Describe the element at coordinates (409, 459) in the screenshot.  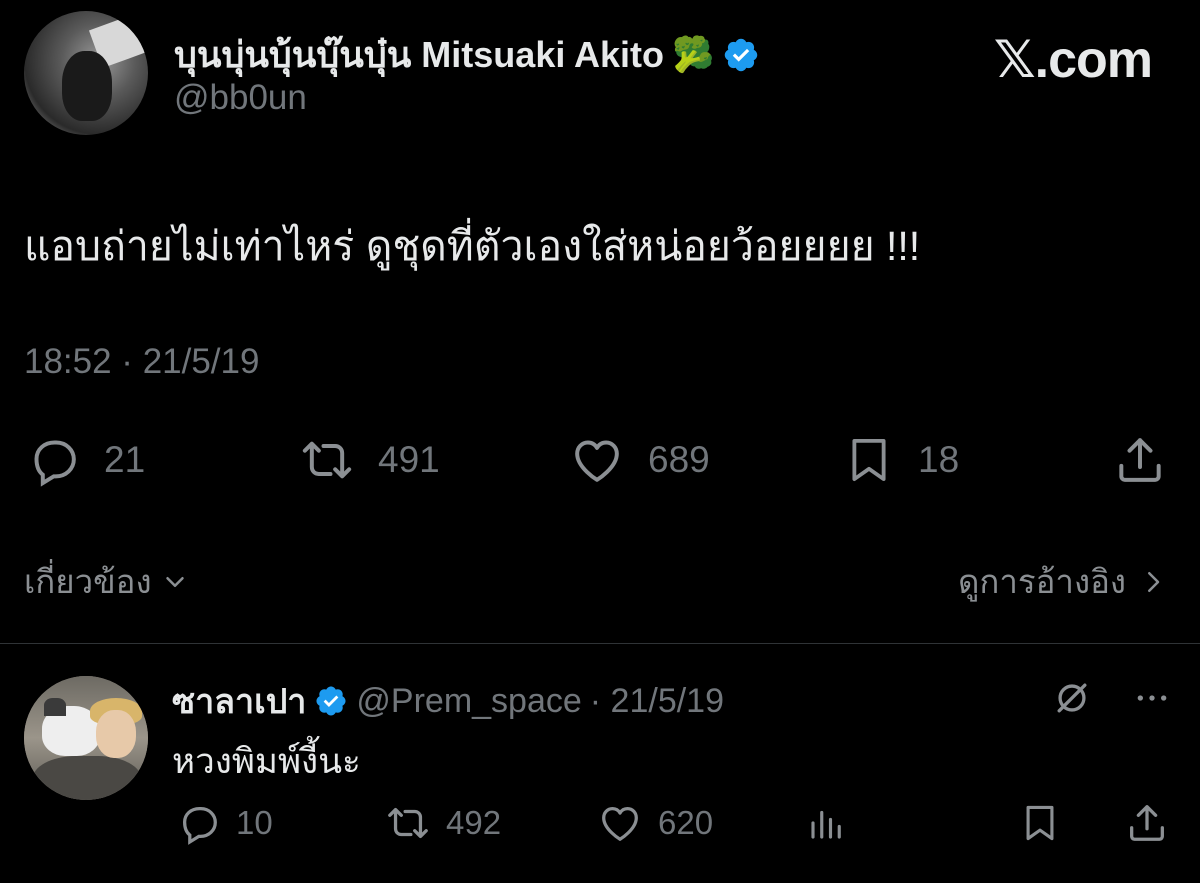
I see `retweet-count: 491` at that location.